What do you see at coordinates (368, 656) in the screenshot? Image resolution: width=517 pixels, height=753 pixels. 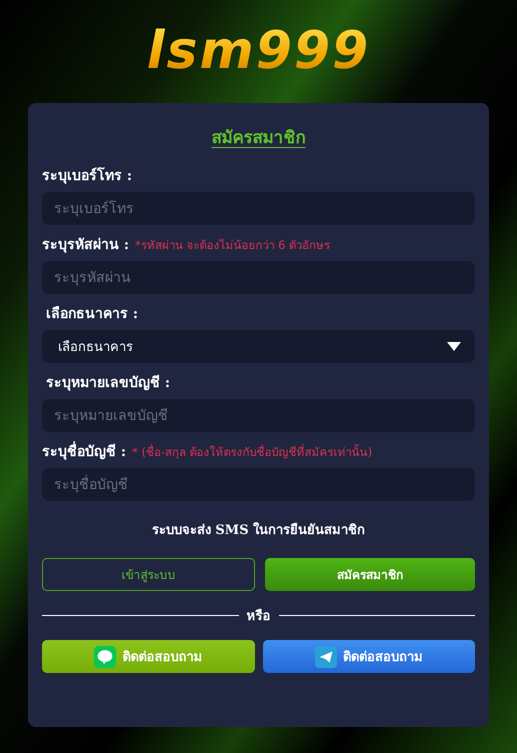 I see `telegram-contact-button: ติดต่อสอบถาม` at bounding box center [368, 656].